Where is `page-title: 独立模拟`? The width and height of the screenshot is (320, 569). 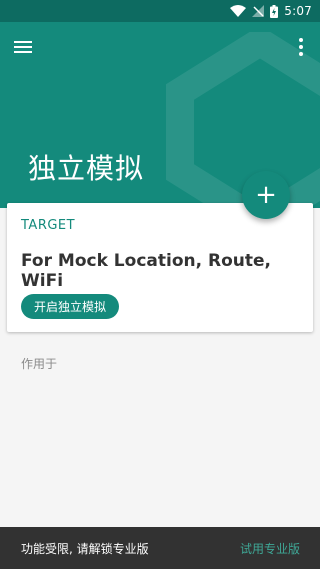 page-title: 独立模拟 is located at coordinates (86, 168).